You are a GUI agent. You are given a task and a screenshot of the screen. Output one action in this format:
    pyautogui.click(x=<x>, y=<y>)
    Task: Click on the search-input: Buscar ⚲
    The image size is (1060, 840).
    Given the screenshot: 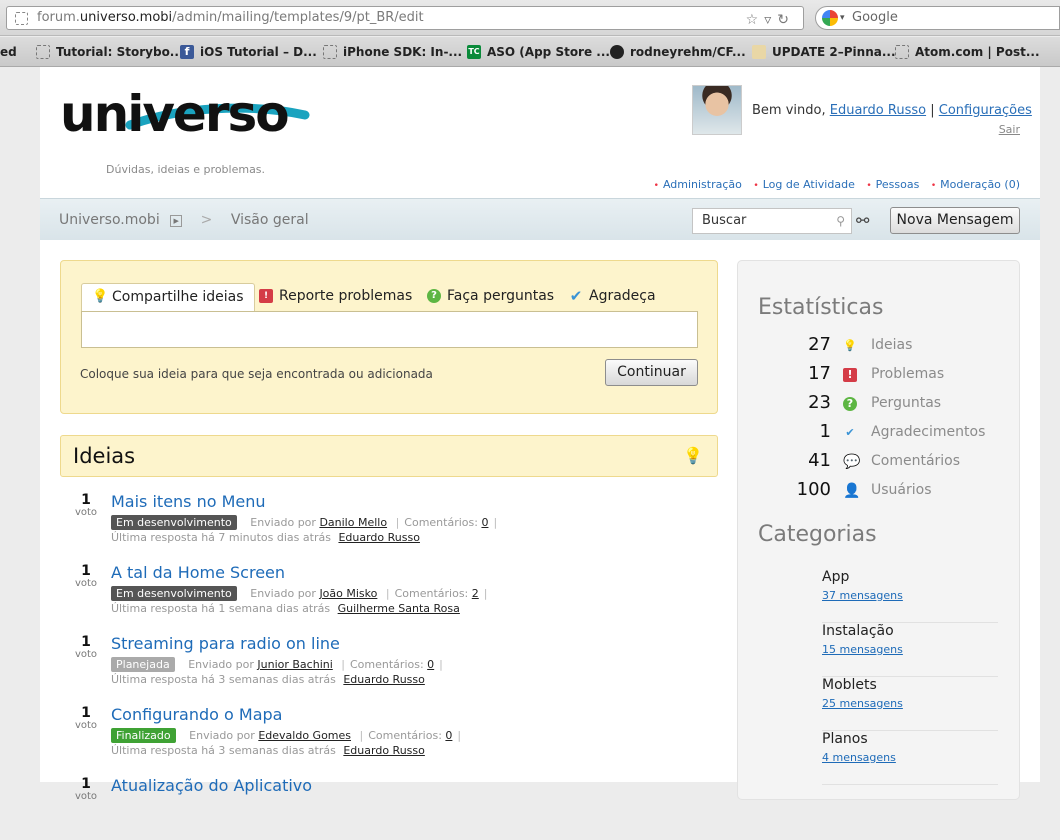 What is the action you would take?
    pyautogui.click(x=772, y=221)
    